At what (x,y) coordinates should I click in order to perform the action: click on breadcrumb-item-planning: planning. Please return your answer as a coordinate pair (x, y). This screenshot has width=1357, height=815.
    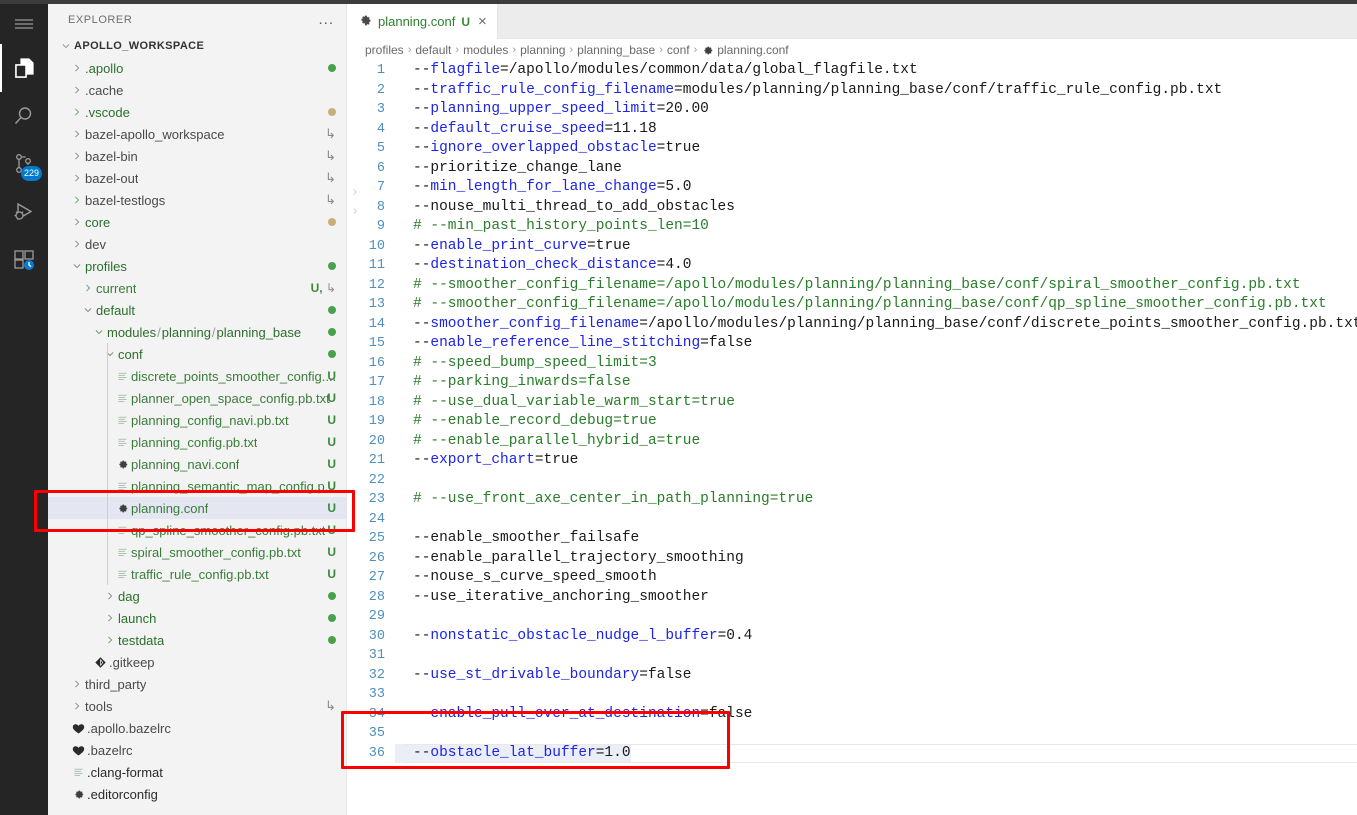
    Looking at the image, I should click on (542, 50).